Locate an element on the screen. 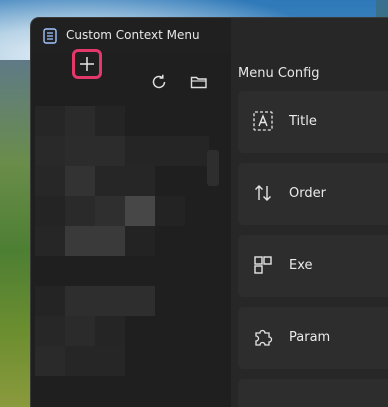 This screenshot has width=388, height=407. card-label: Param is located at coordinates (310, 337).